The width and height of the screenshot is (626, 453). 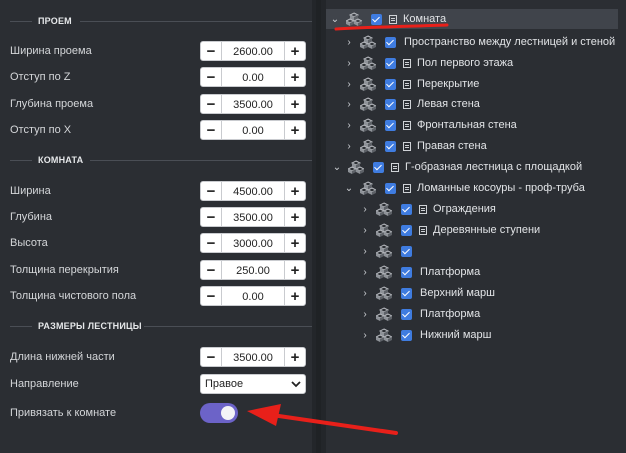 What do you see at coordinates (425, 335) in the screenshot?
I see `tree-node: › Нижний марш` at bounding box center [425, 335].